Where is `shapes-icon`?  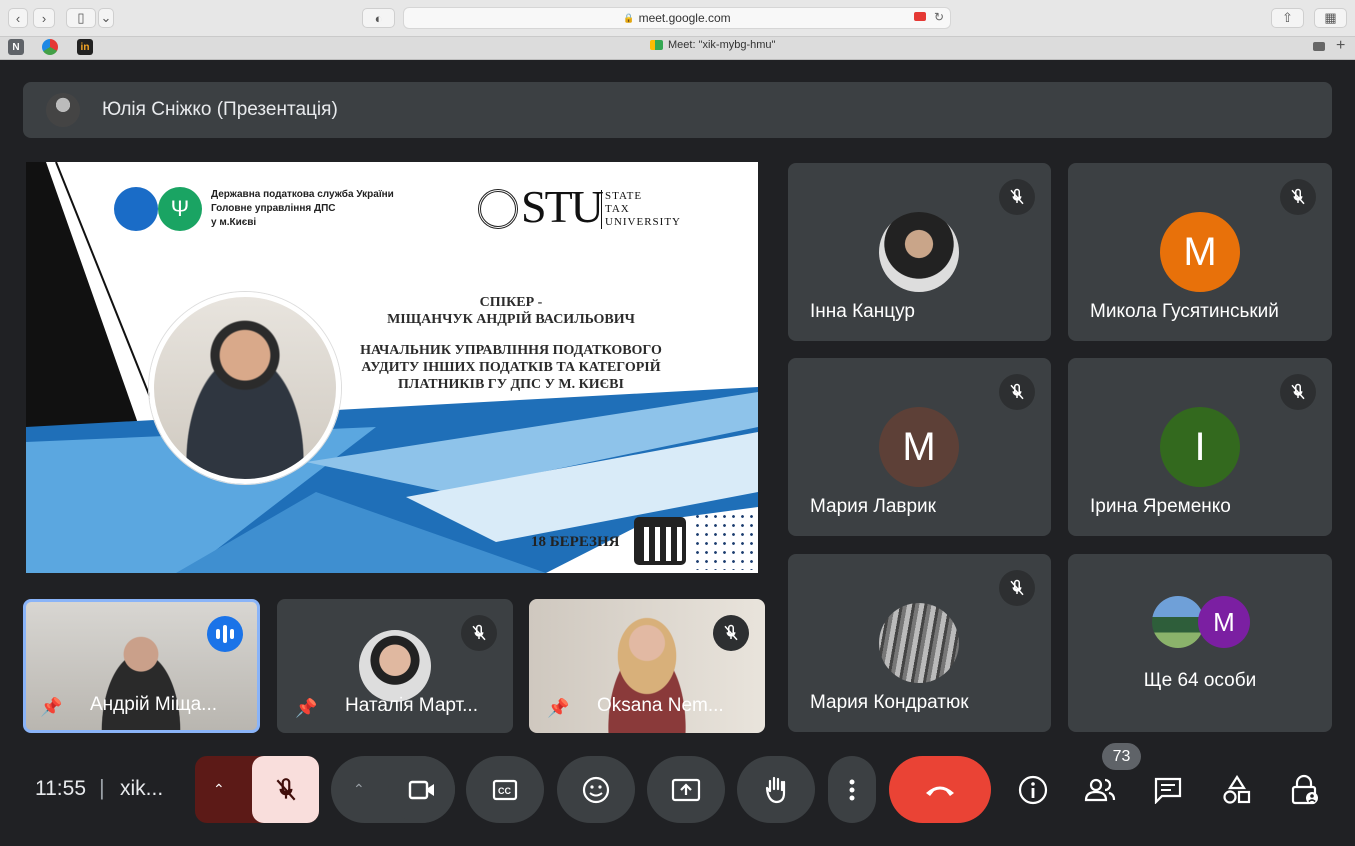 shapes-icon is located at coordinates (1237, 789).